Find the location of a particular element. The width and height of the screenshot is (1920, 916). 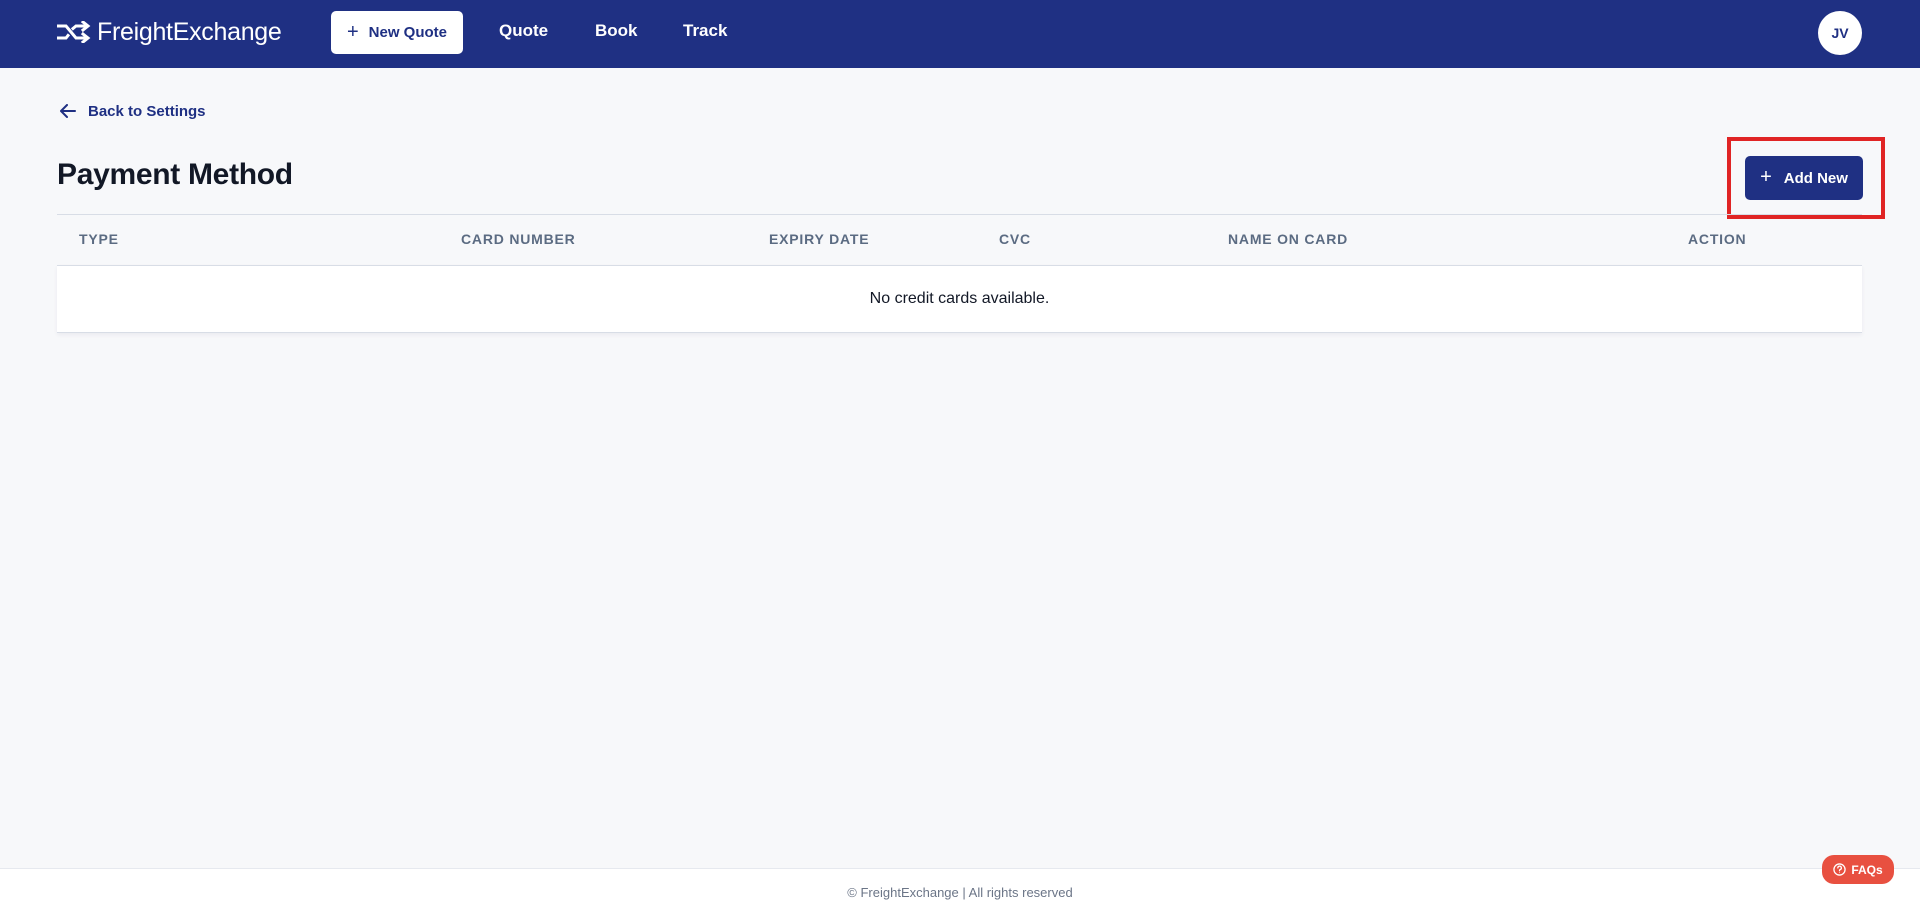

column-header-type: TYPE is located at coordinates (99, 239).